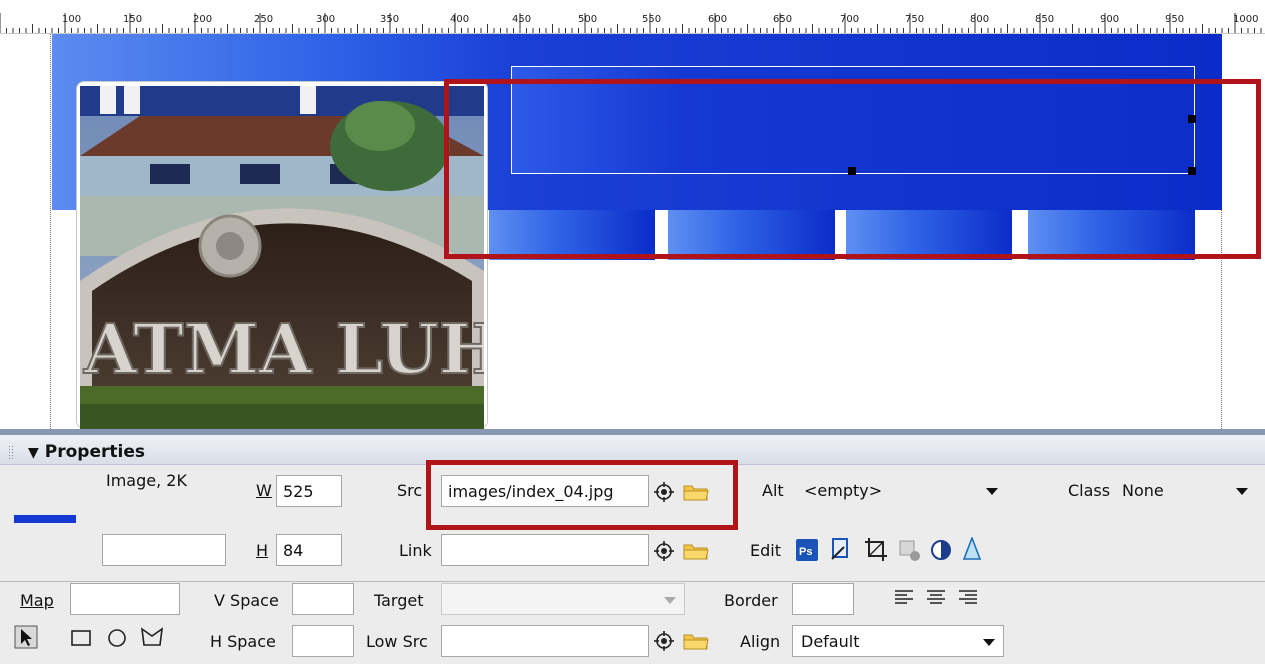 This screenshot has height=664, width=1265. What do you see at coordinates (309, 550) in the screenshot?
I see `height-input: 84` at bounding box center [309, 550].